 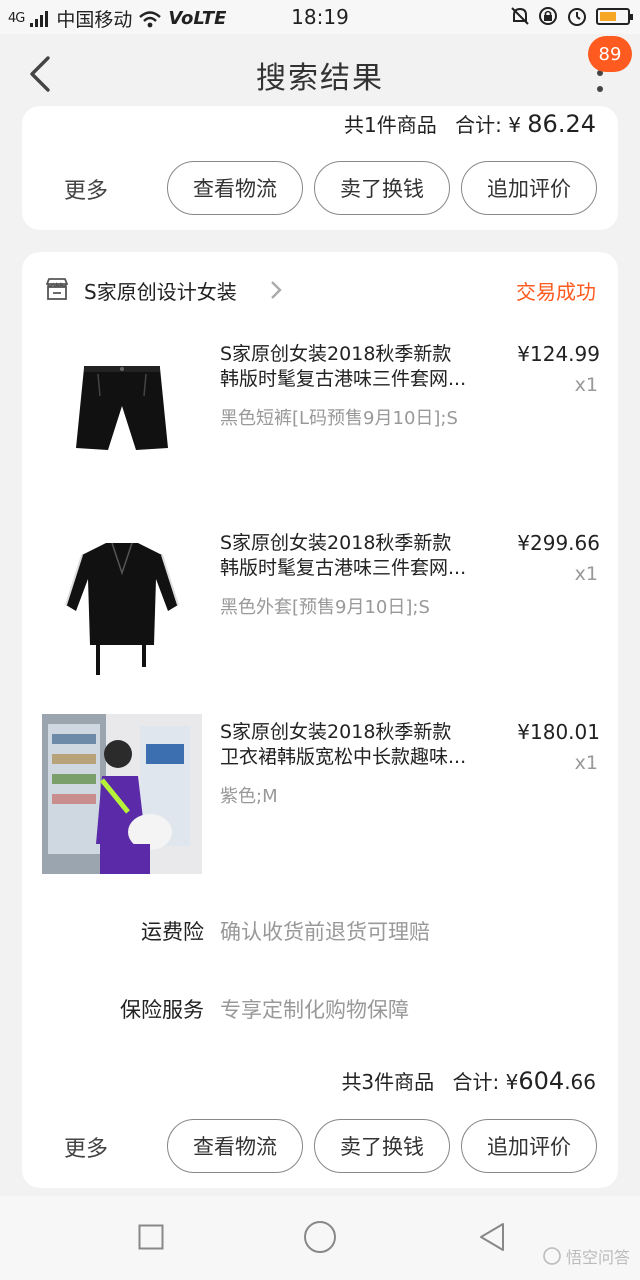 What do you see at coordinates (325, 932) in the screenshot?
I see `service-value: 确认收货前退货可理赔` at bounding box center [325, 932].